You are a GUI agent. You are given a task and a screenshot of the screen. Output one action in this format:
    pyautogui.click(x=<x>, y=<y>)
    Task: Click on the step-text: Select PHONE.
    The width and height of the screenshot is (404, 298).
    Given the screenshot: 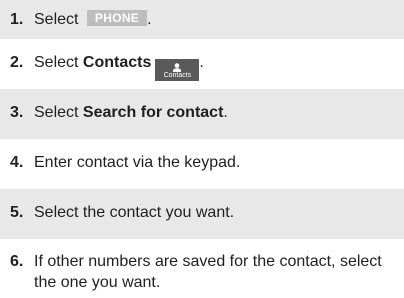 What is the action you would take?
    pyautogui.click(x=213, y=19)
    